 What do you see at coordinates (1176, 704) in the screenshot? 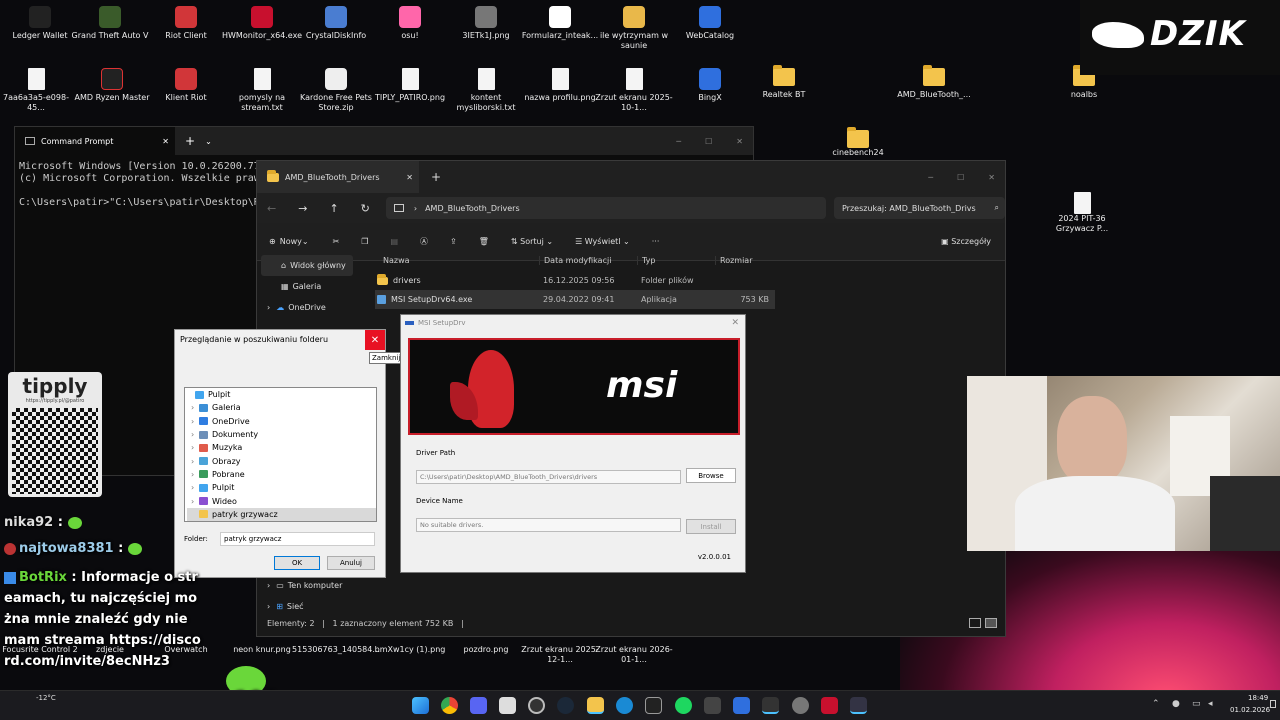
I see `mic-icon: ●` at bounding box center [1176, 704].